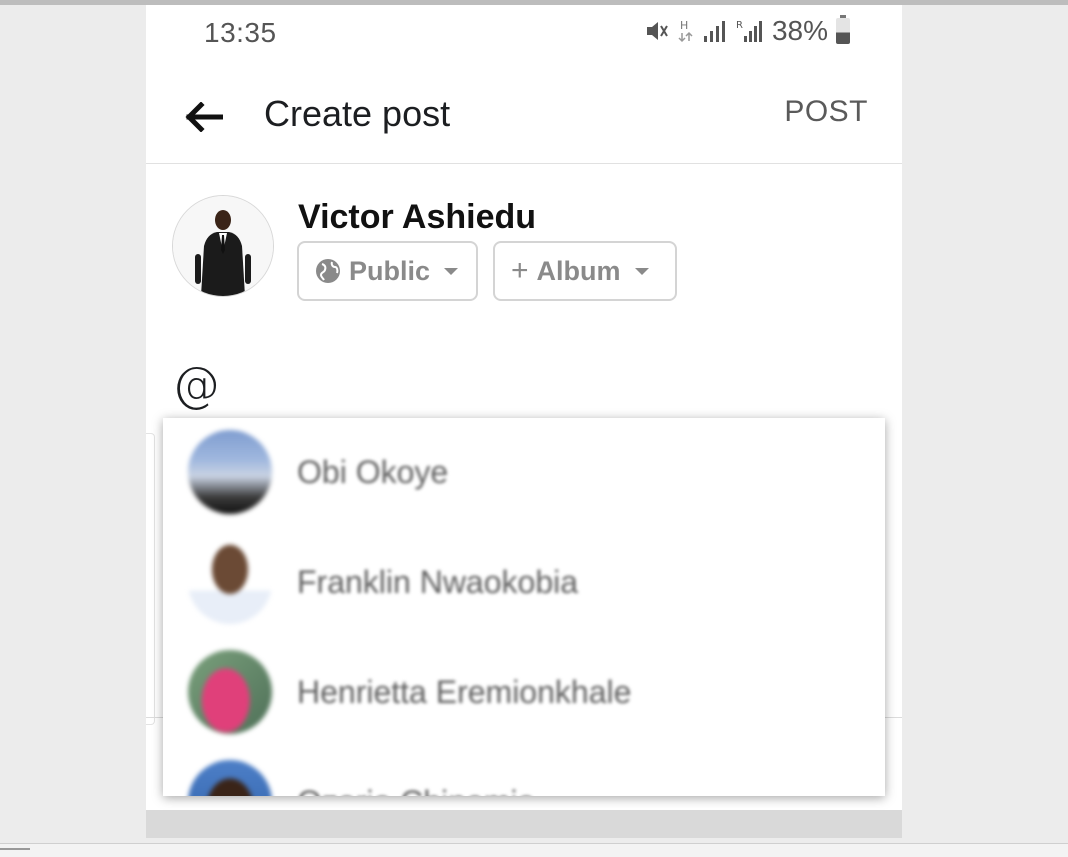  What do you see at coordinates (534, 850) in the screenshot?
I see `window-bottom-border` at bounding box center [534, 850].